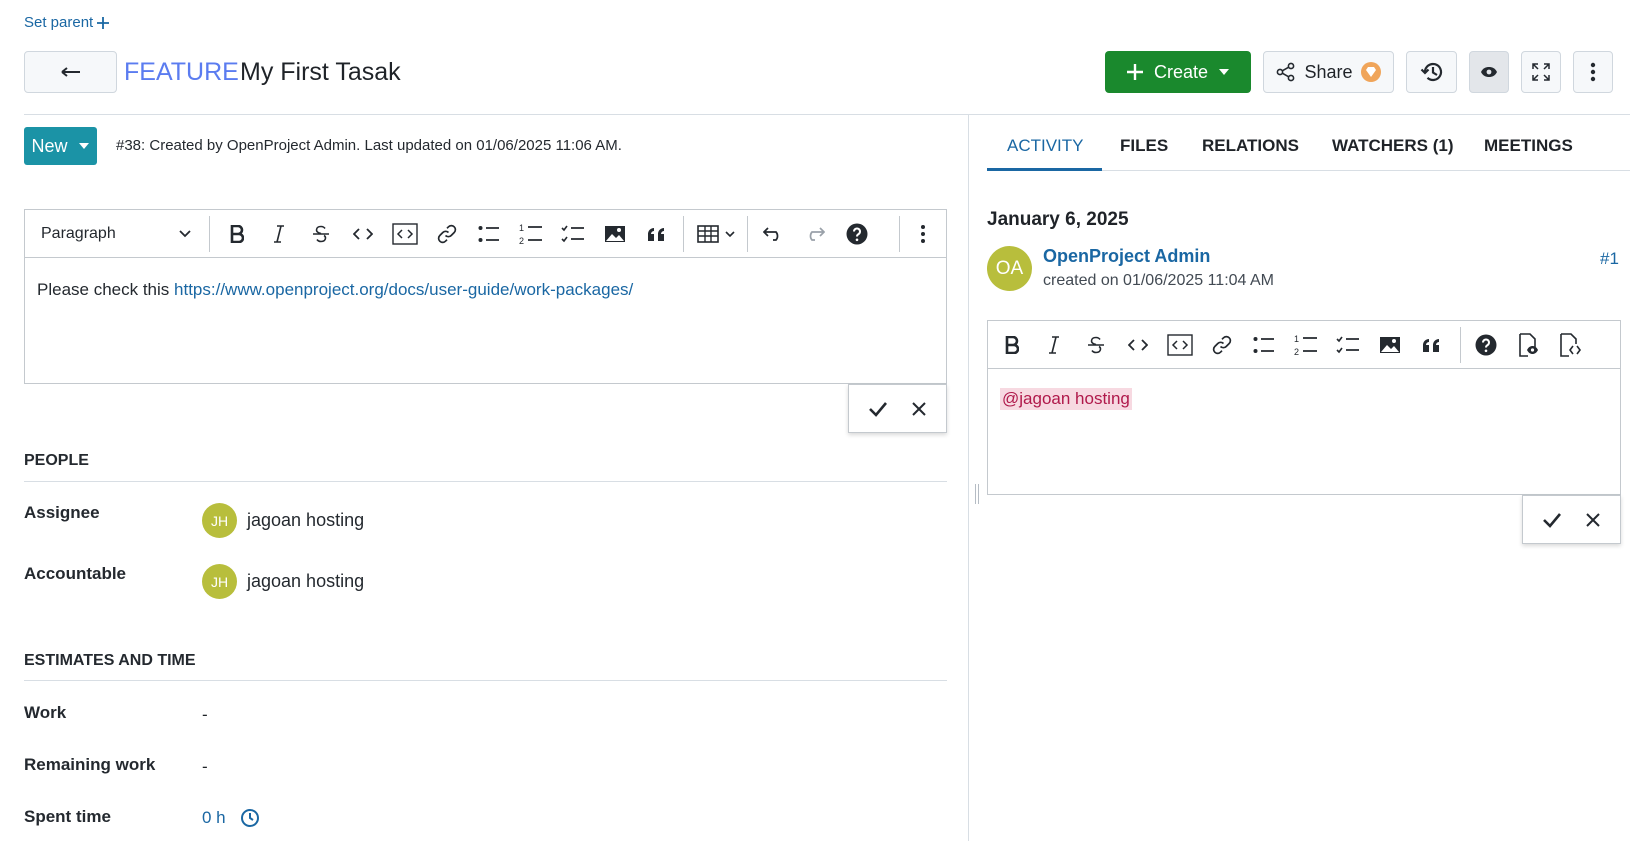 This screenshot has width=1630, height=841. Describe the element at coordinates (1058, 219) in the screenshot. I see `activity-date: January 6, 2025` at that location.